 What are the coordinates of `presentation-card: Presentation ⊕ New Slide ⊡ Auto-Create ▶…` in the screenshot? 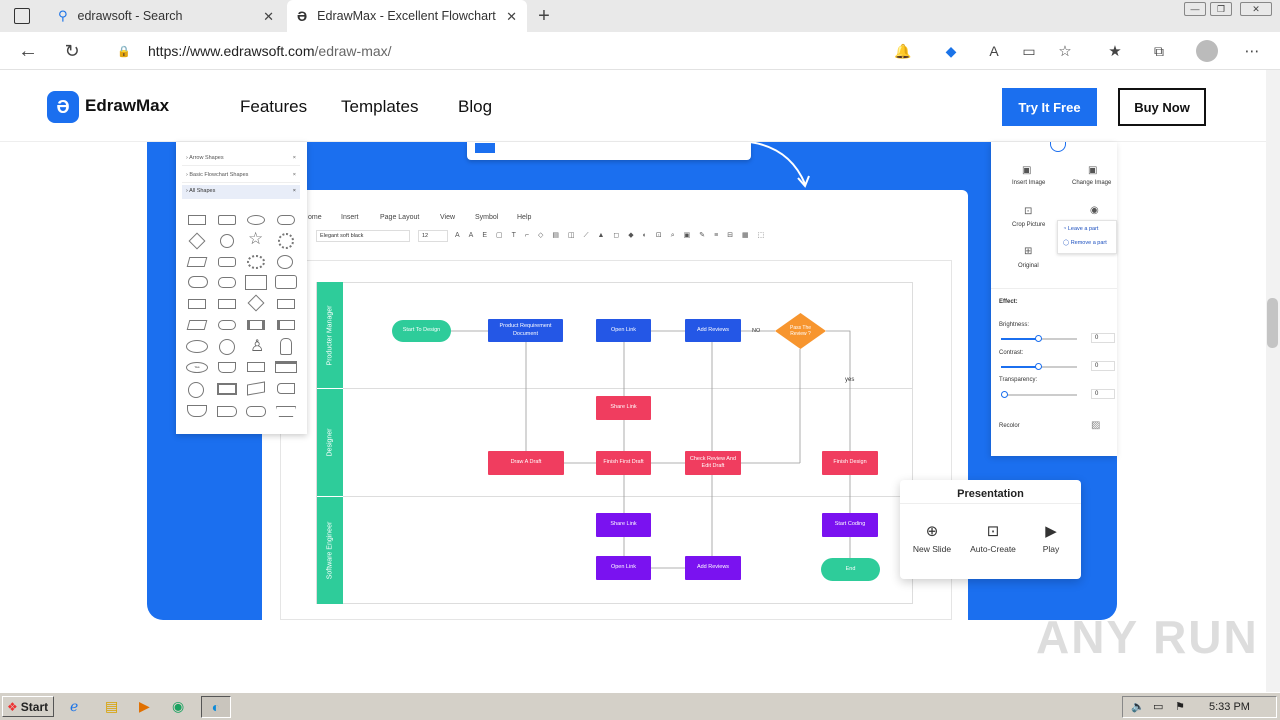 It's located at (990, 529).